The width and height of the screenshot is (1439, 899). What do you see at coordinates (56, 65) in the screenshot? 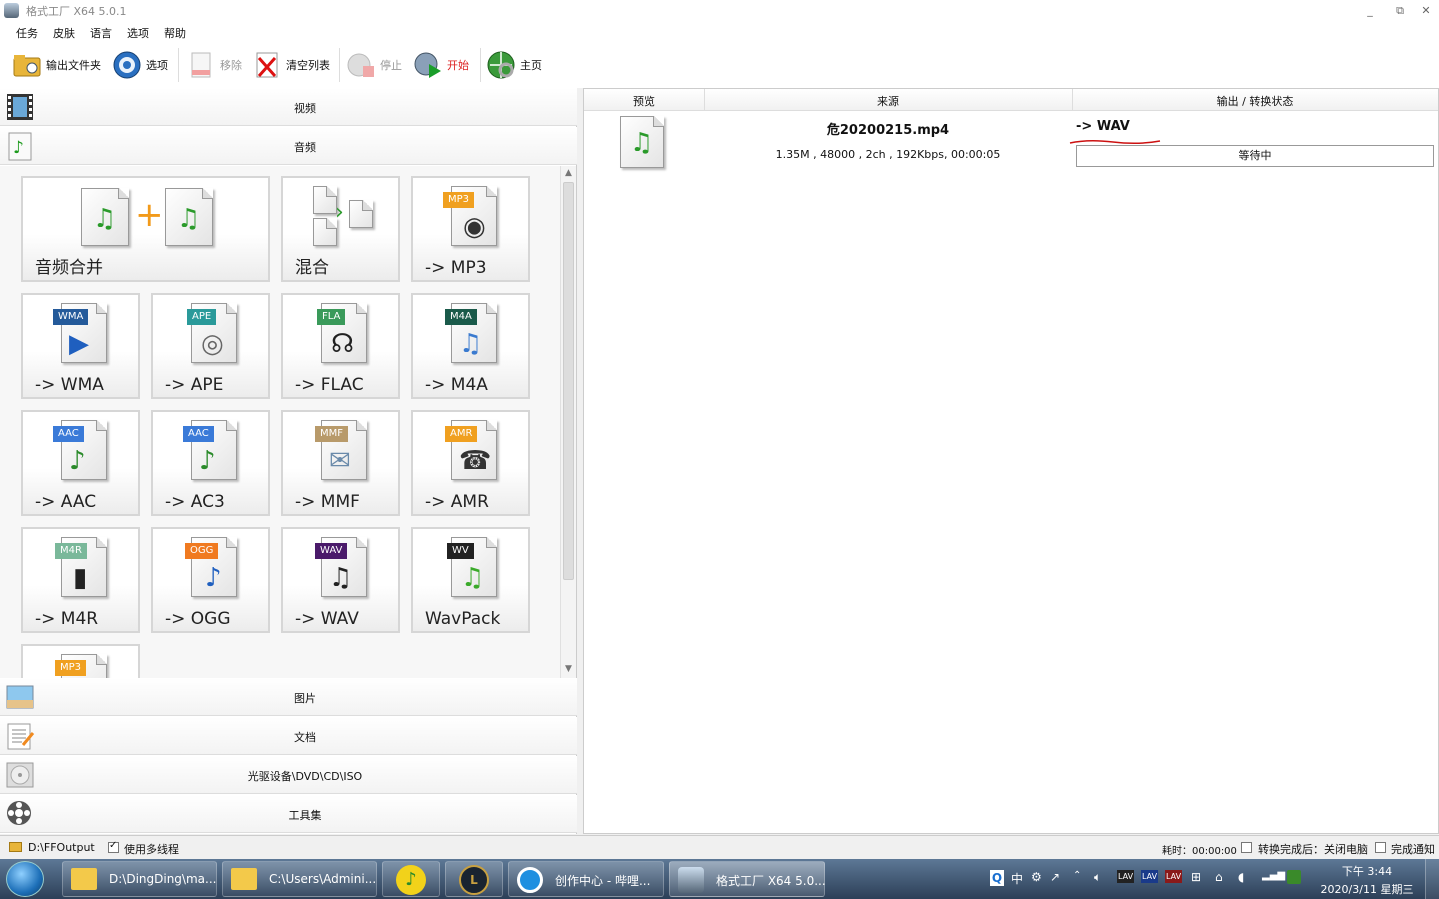
I see `output-folder-button: 输出文件夹` at bounding box center [56, 65].